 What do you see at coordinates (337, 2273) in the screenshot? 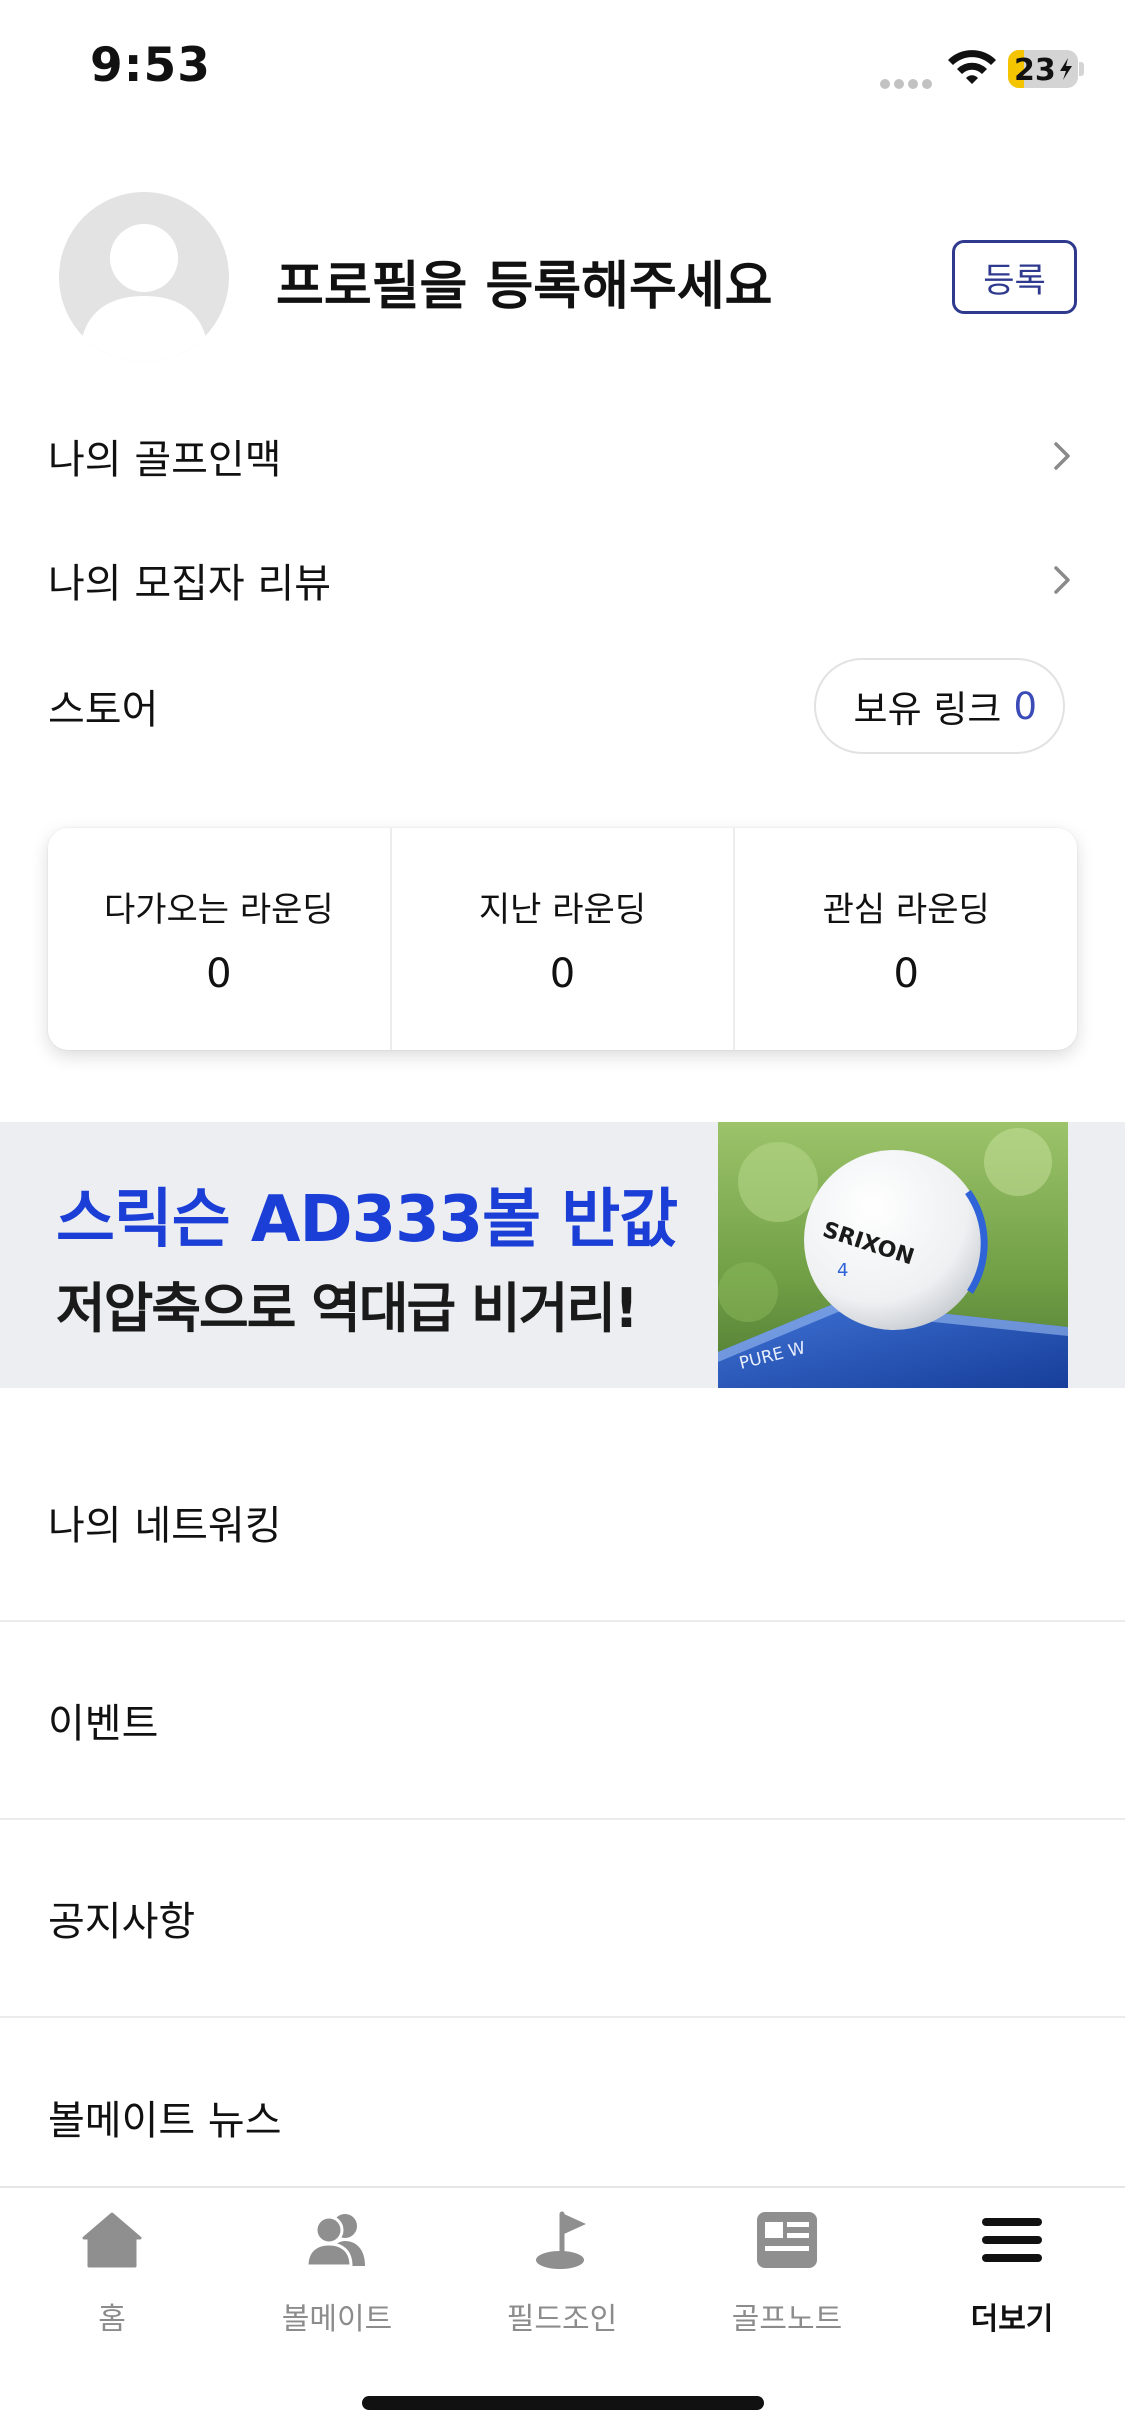
I see `tab-ballmate: 볼메이트` at bounding box center [337, 2273].